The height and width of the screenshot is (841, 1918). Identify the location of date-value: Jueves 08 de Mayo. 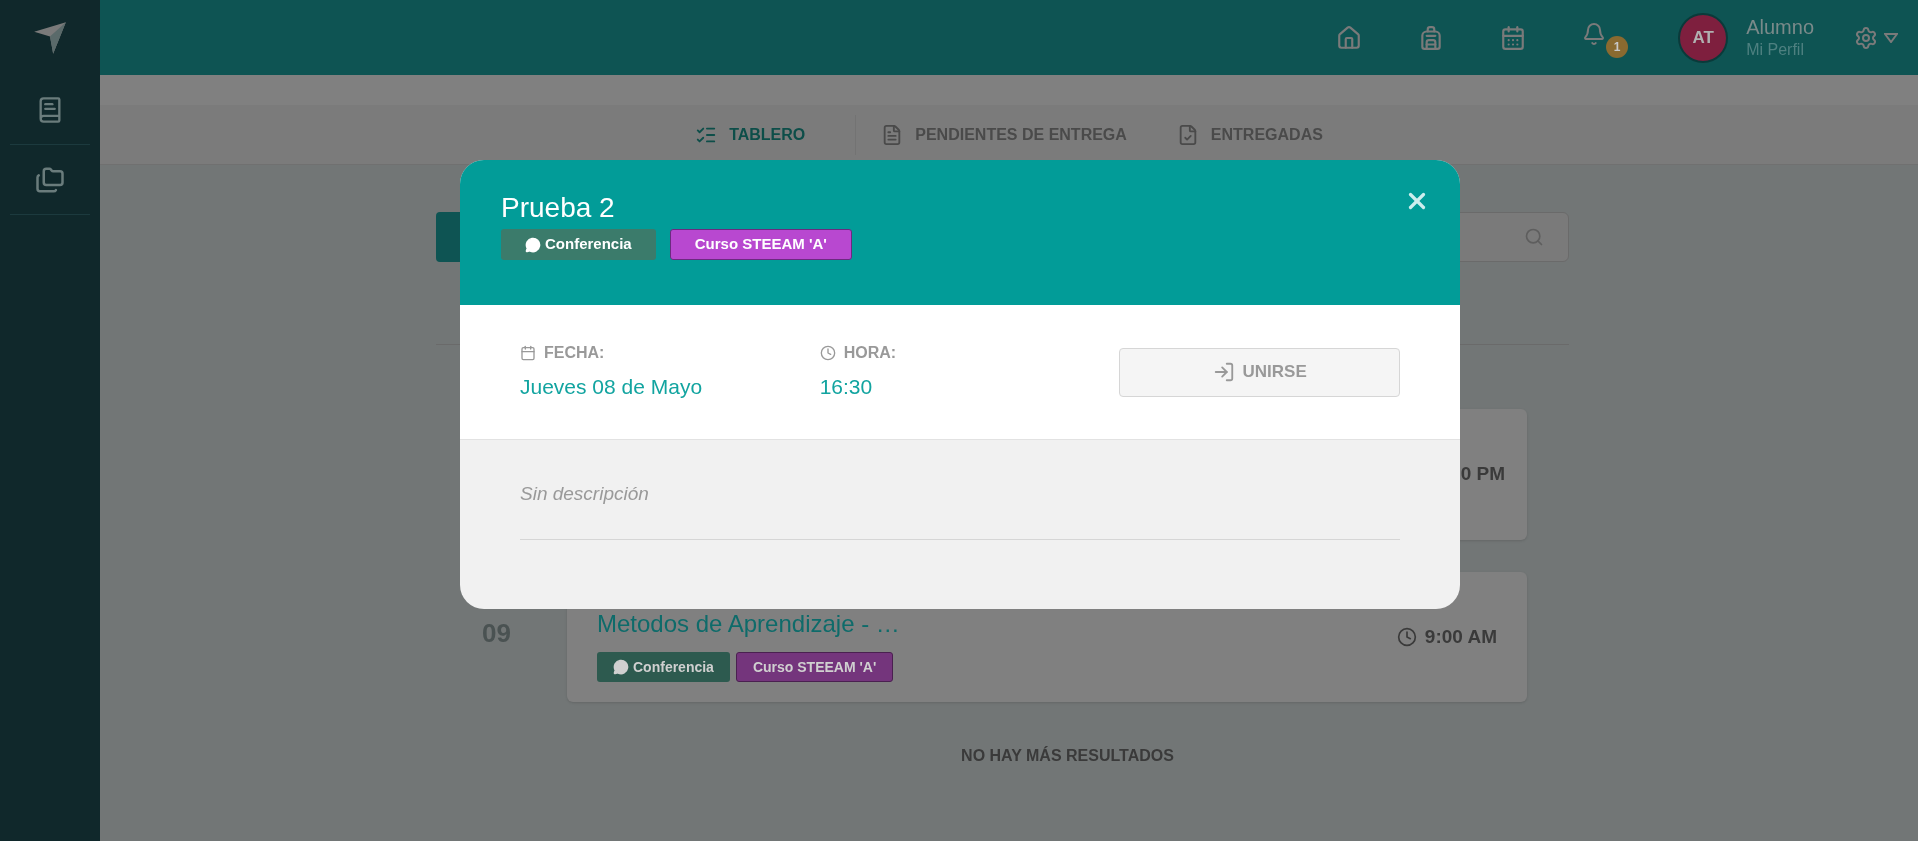
(612, 387).